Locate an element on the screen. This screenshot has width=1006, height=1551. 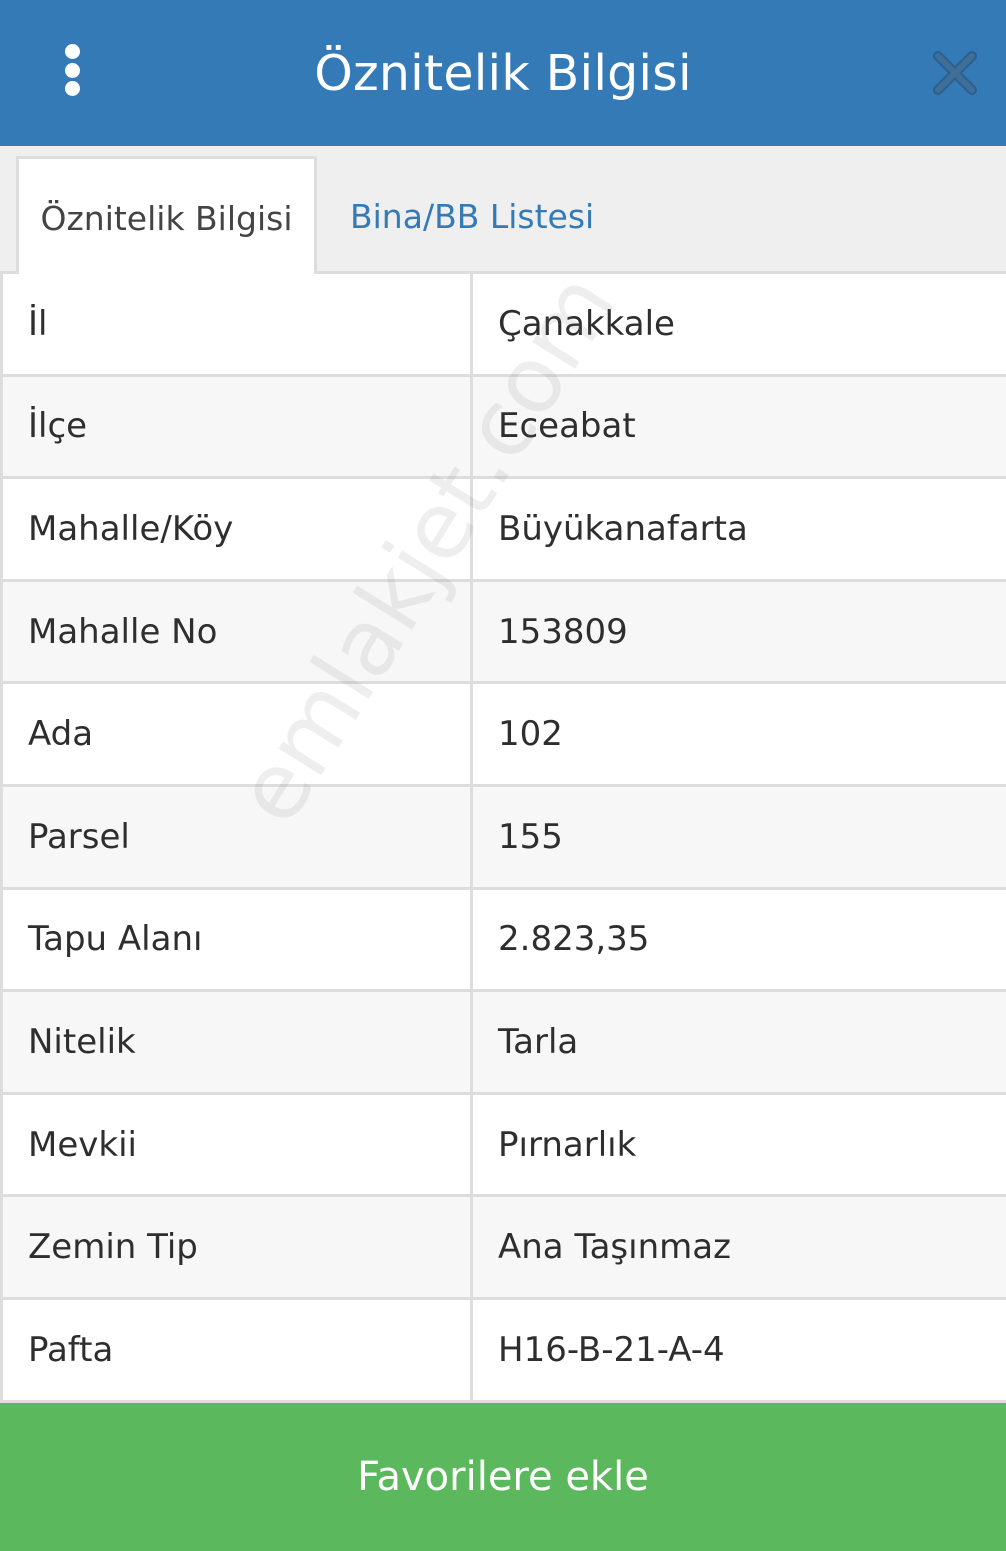
dialog-title: Öznitelik Bilgisi is located at coordinates (503, 73).